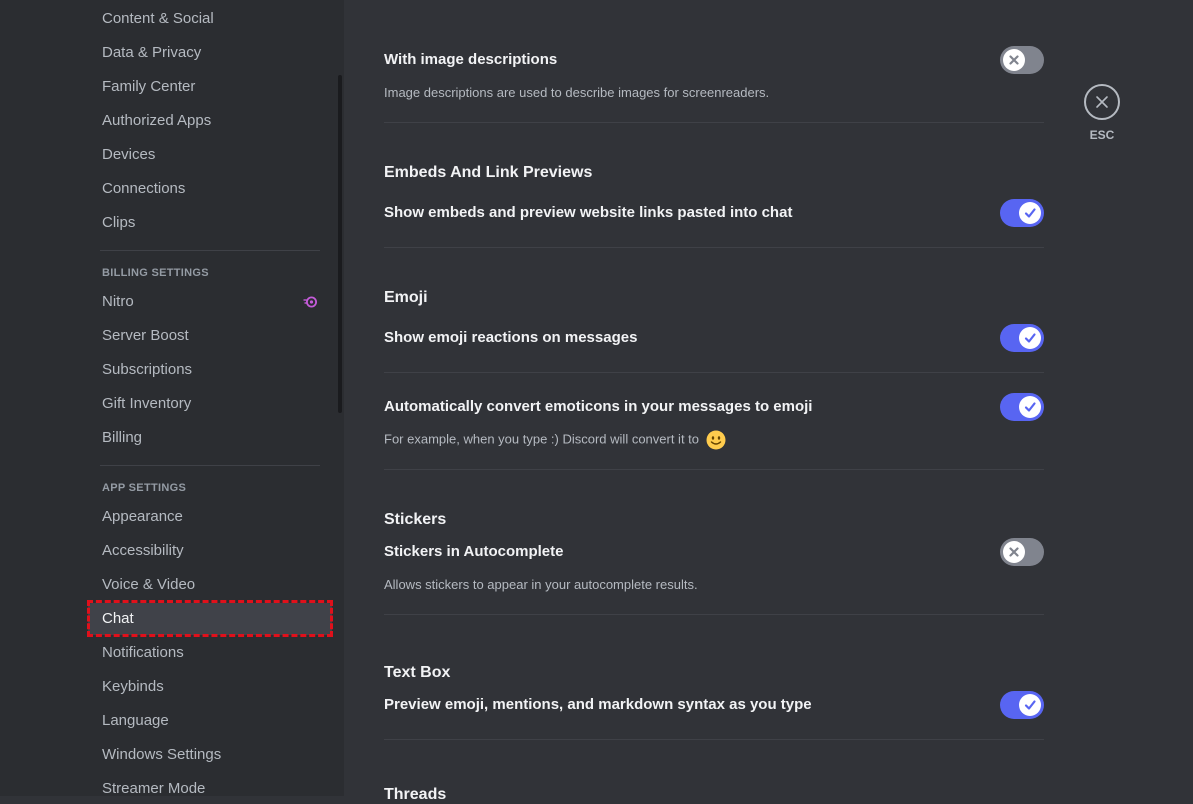 The image size is (1193, 804). I want to click on sidebar-item-server-boost: Server Boost, so click(210, 336).